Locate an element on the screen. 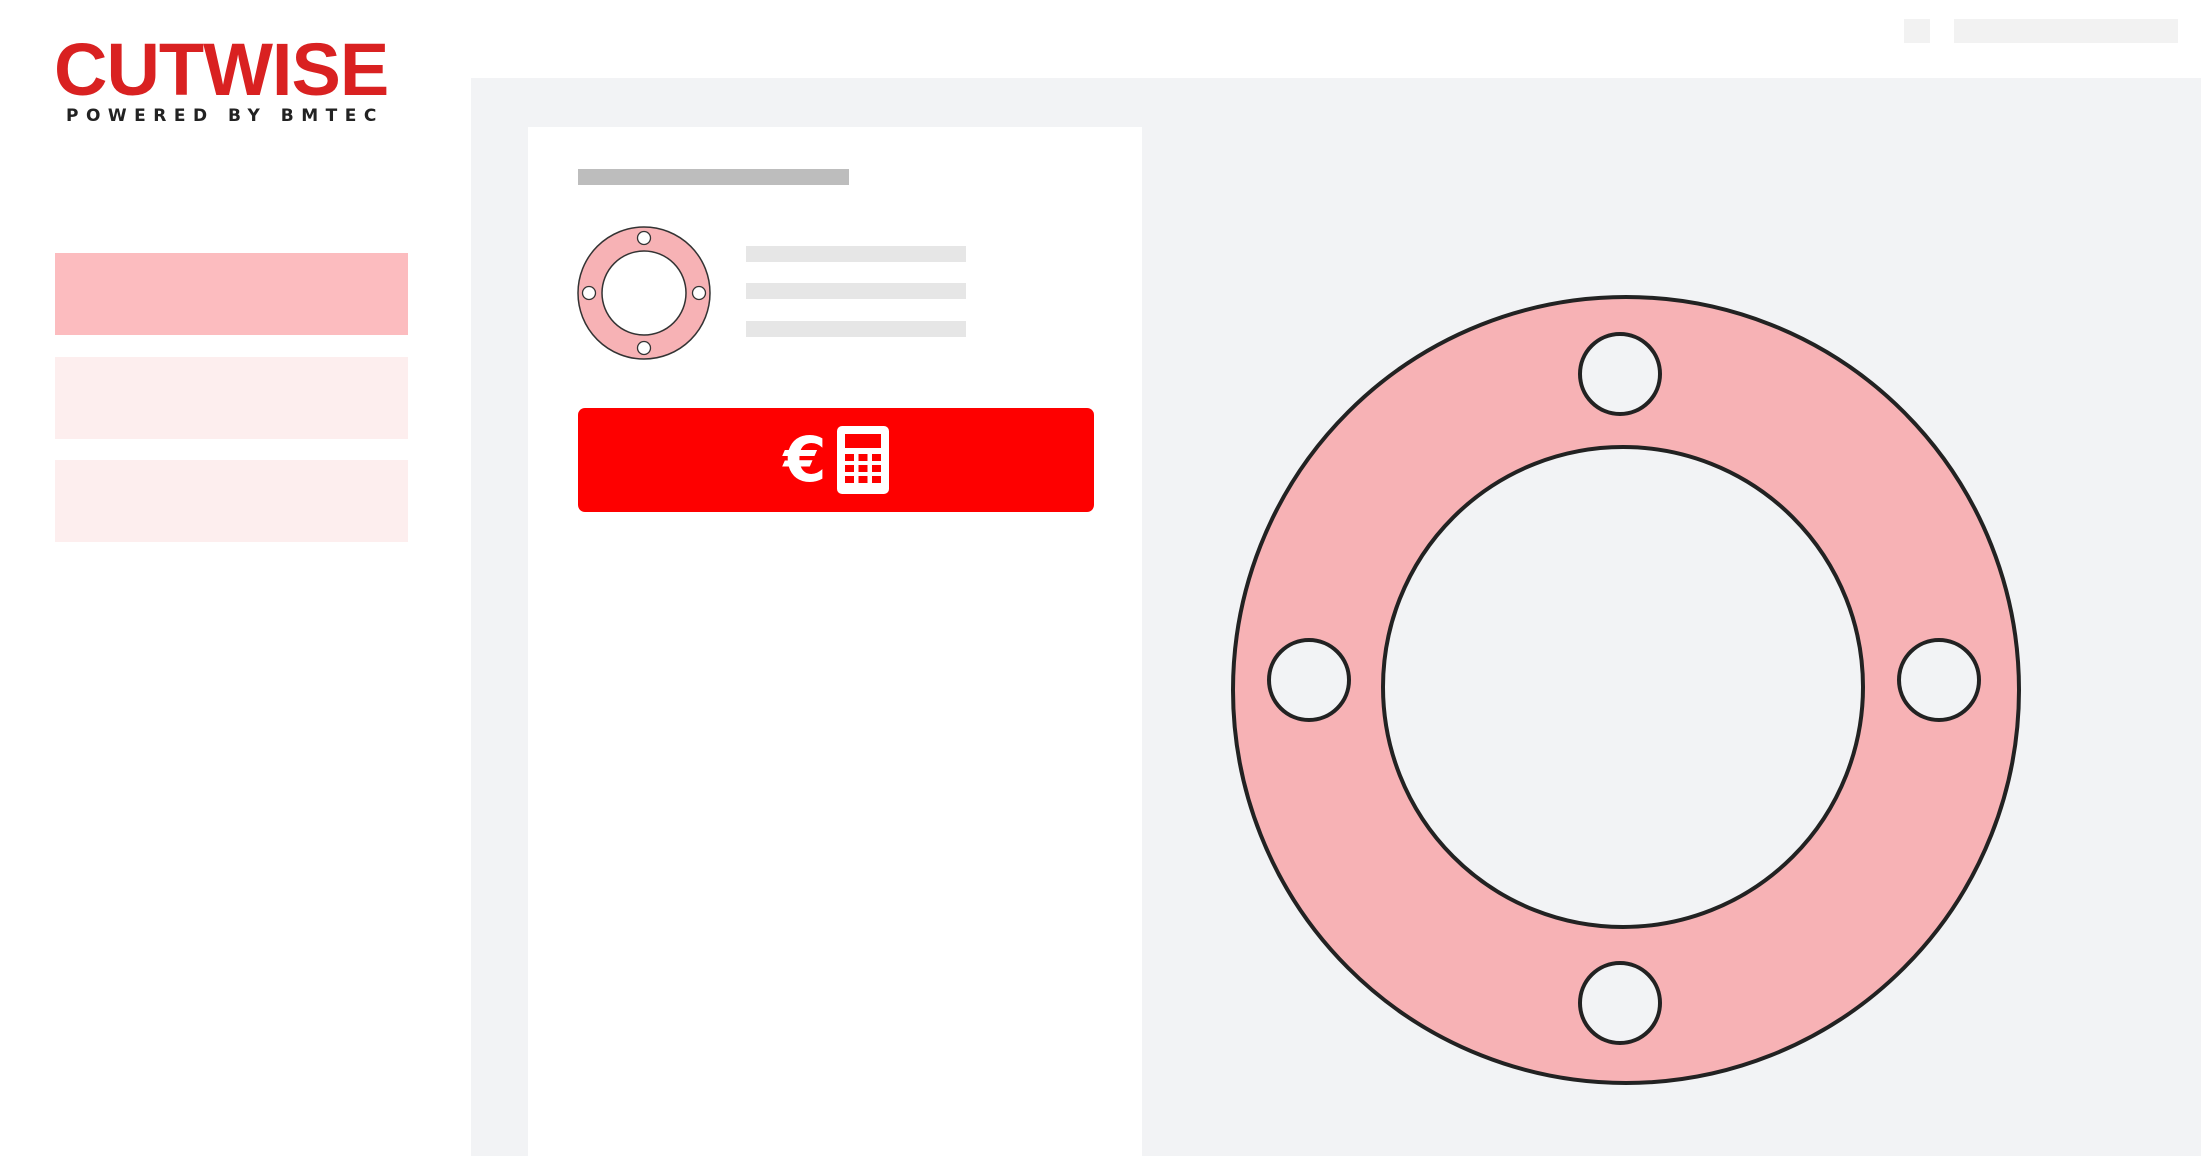 The image size is (2201, 1156). price-calculator-button: € is located at coordinates (836, 460).